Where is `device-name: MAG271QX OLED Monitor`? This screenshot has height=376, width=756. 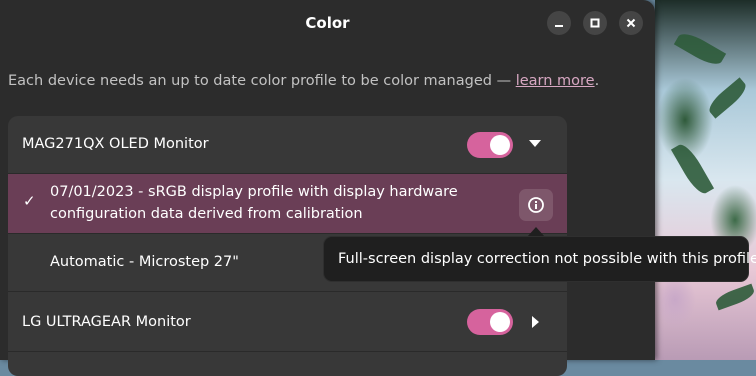
device-name: MAG271QX OLED Monitor is located at coordinates (115, 144).